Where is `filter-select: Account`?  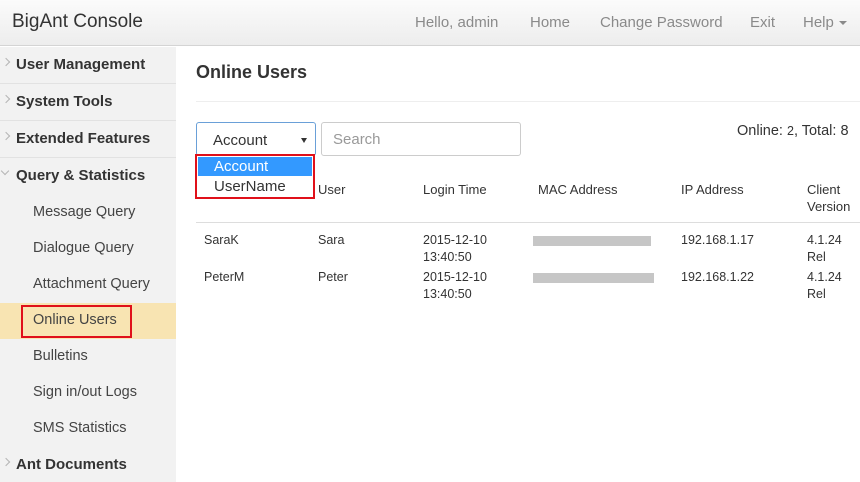
filter-select: Account is located at coordinates (256, 139).